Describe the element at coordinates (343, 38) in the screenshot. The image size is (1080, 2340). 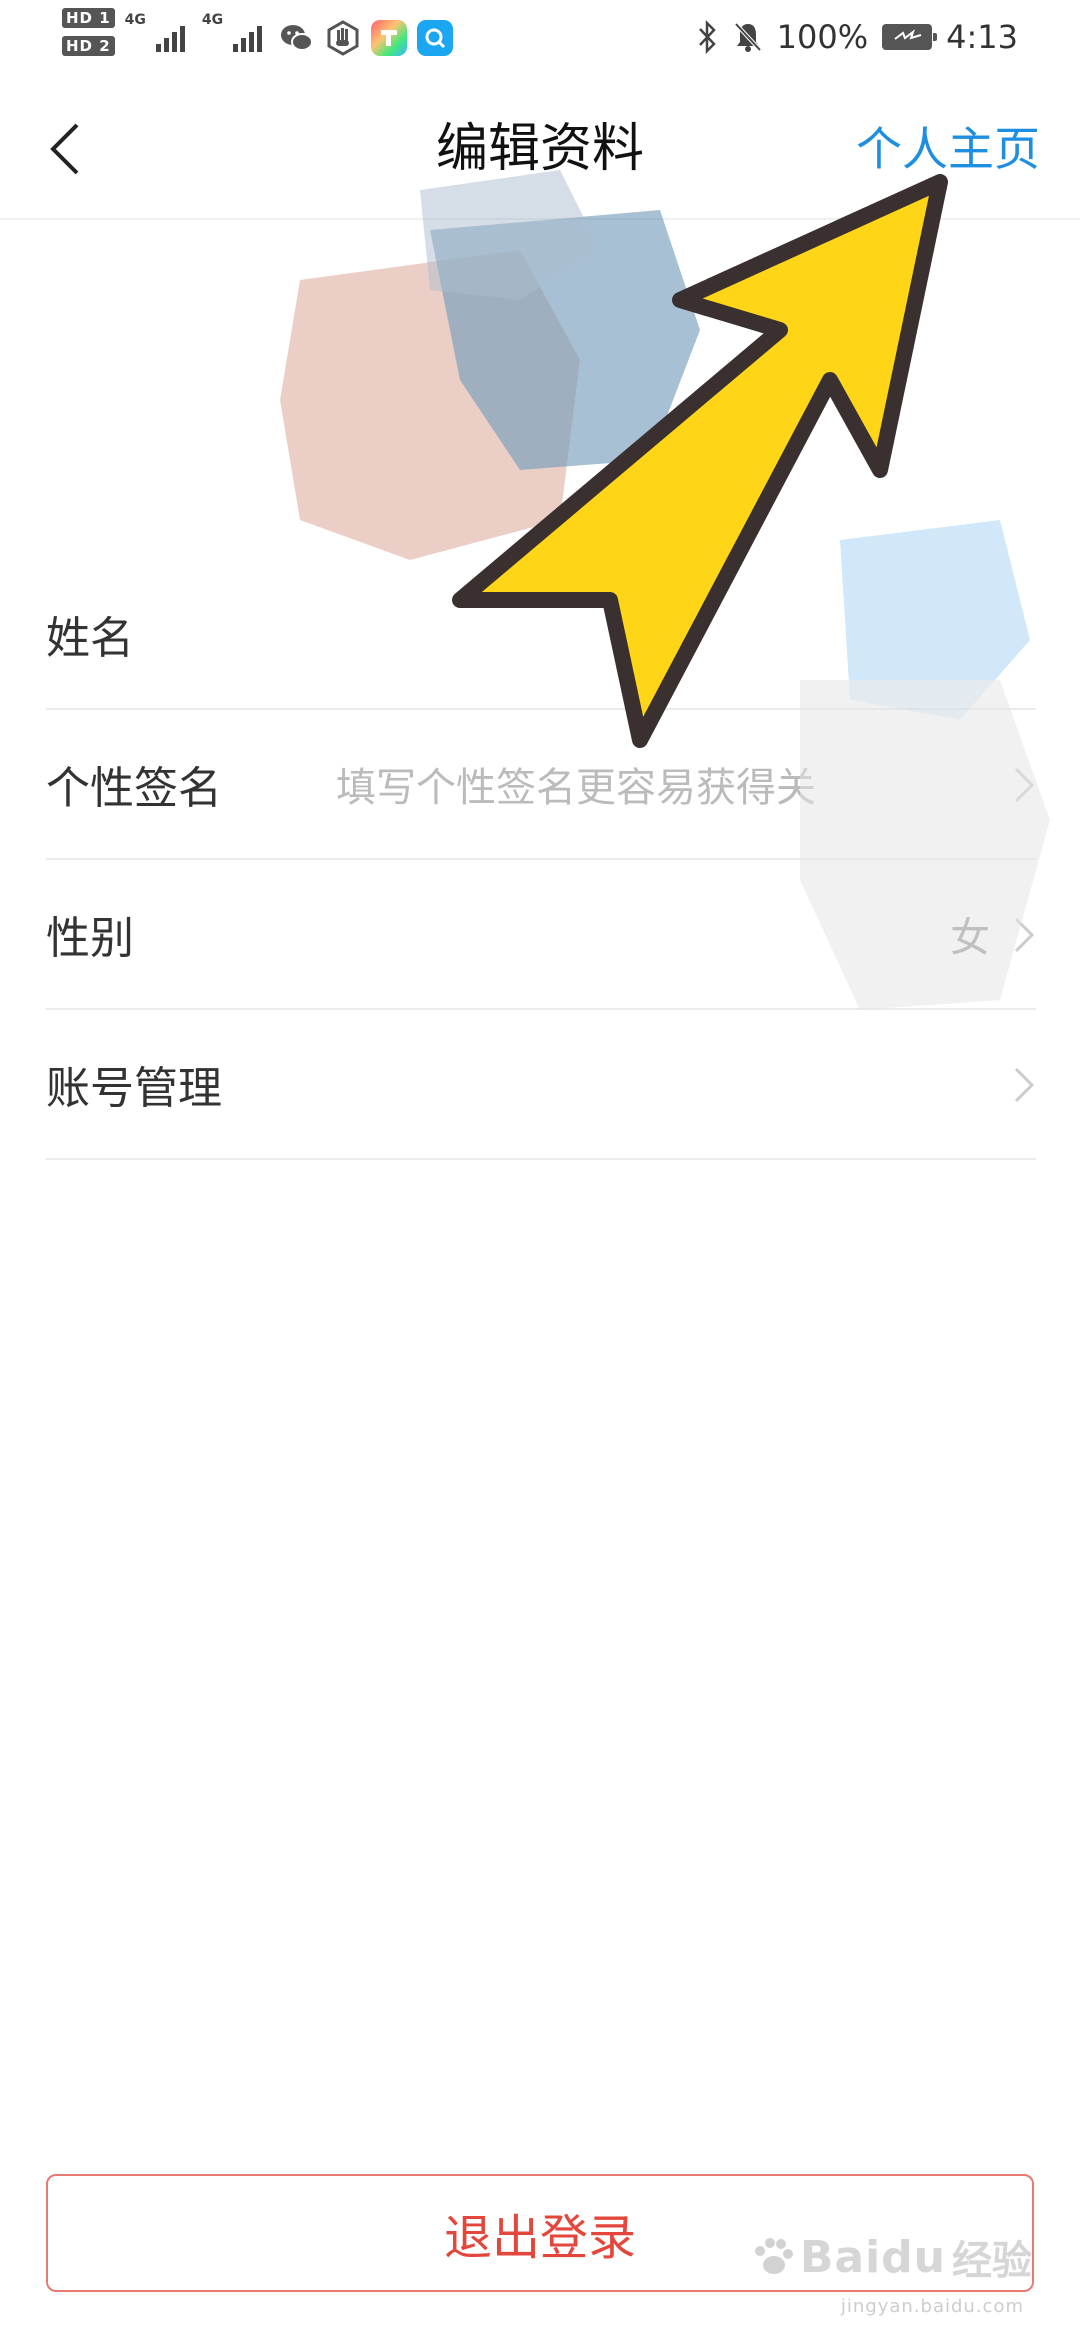
I see `hand-shield-icon` at that location.